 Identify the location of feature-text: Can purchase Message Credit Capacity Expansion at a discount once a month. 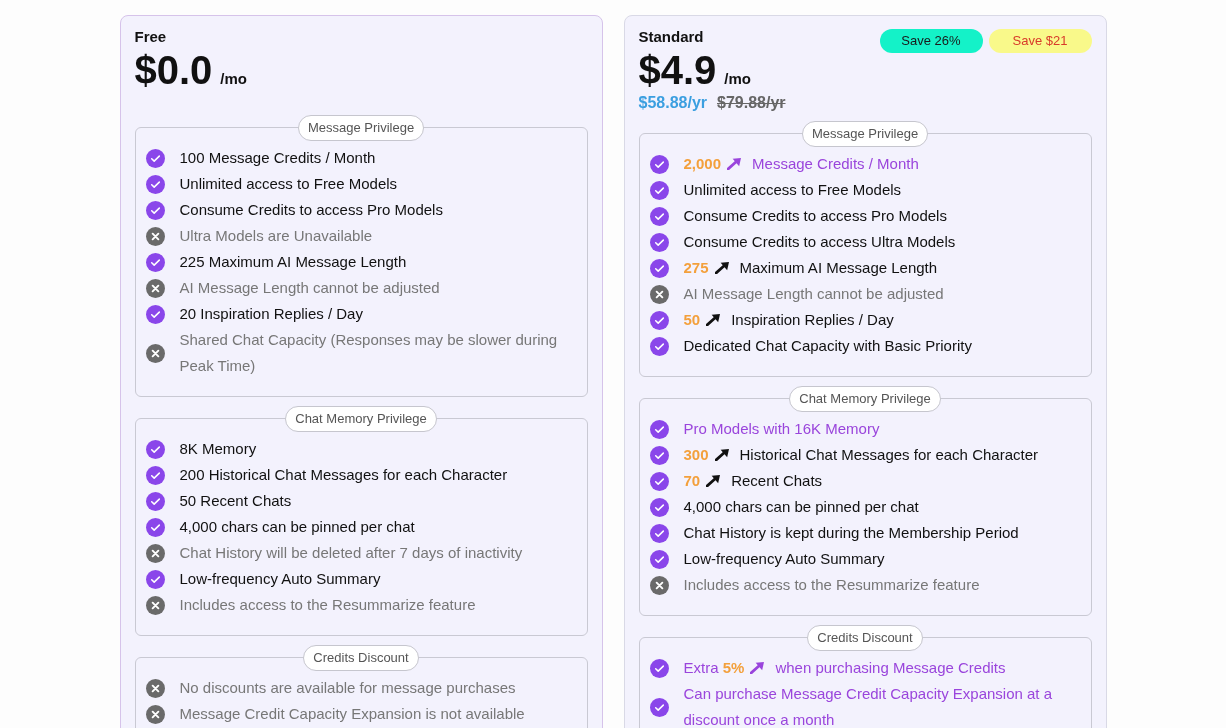
(868, 706).